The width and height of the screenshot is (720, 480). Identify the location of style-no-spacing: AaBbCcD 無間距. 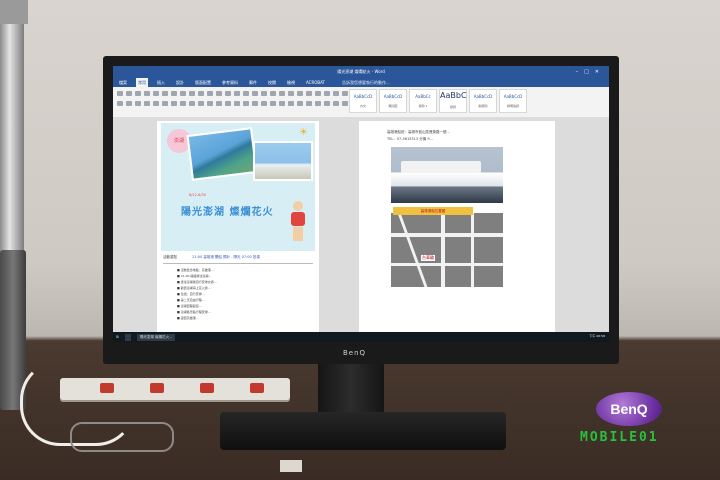
(393, 101).